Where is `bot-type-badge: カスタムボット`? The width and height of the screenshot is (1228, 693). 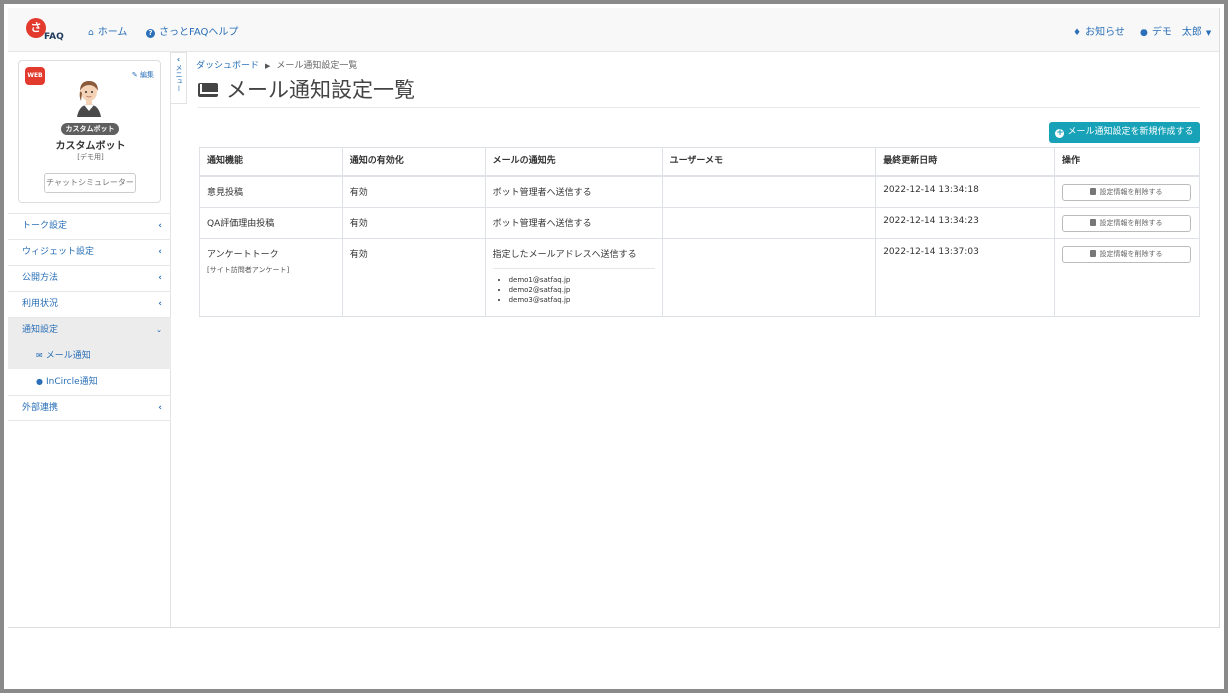 bot-type-badge: カスタムボット is located at coordinates (90, 129).